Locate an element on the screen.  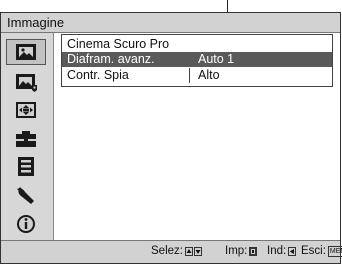
back-hint-label: Ind: is located at coordinates (277, 251).